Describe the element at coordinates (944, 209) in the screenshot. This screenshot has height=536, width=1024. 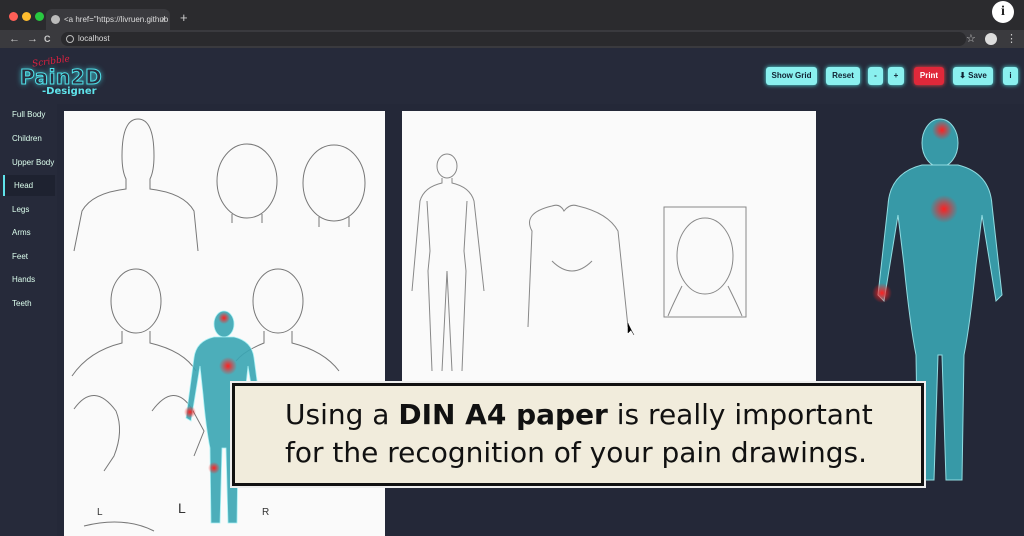
I see `pain-marker-chest` at that location.